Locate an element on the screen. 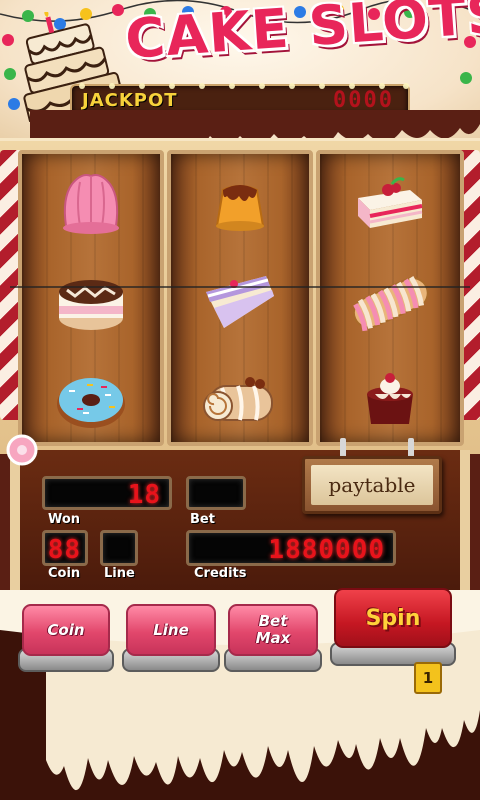 Image resolution: width=480 pixels, height=800 pixels. spin-button-label: Spin is located at coordinates (393, 618).